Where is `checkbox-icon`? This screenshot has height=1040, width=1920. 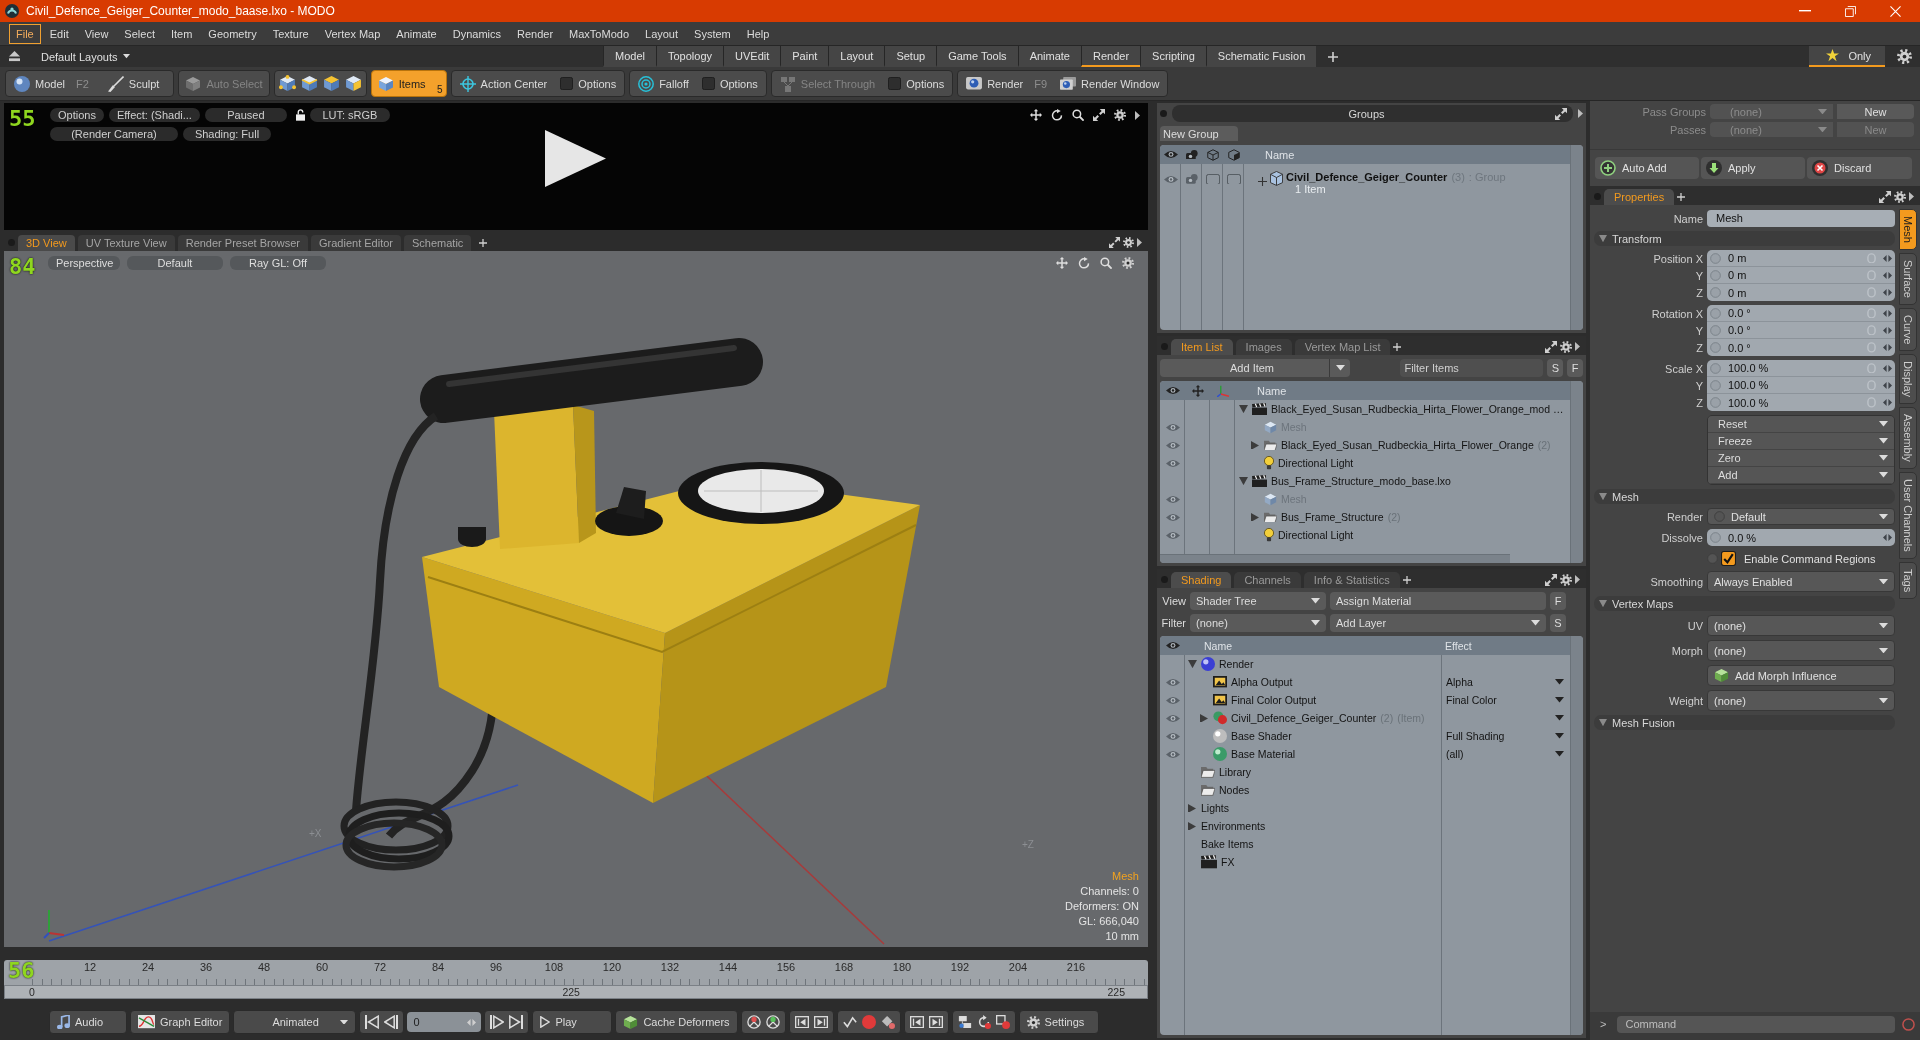
checkbox-icon is located at coordinates (1728, 558).